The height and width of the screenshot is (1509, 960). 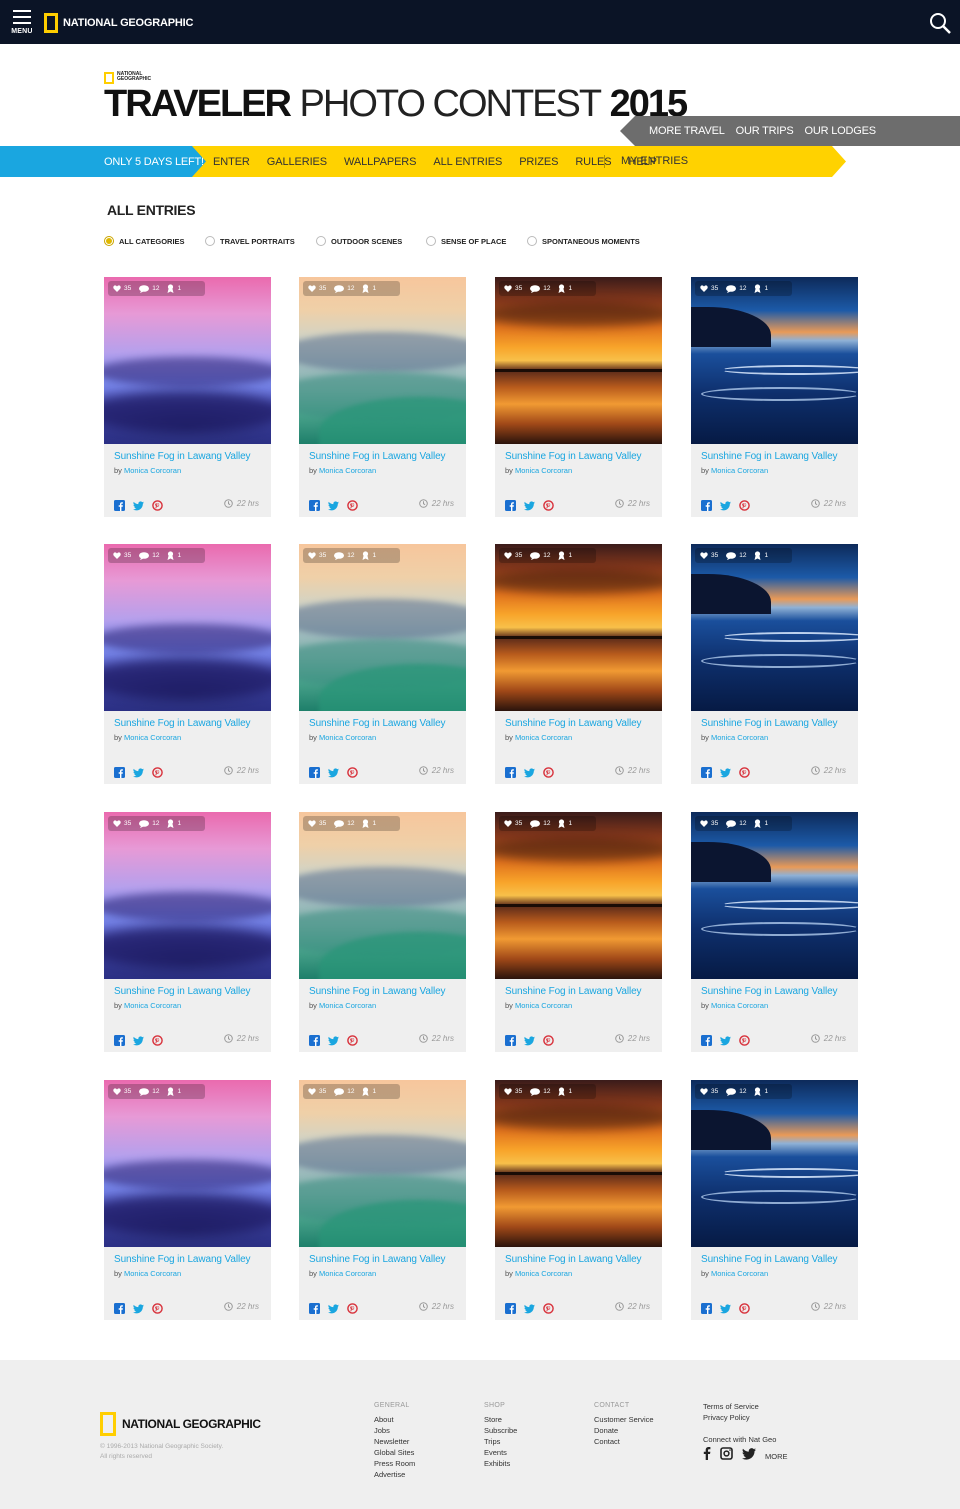 What do you see at coordinates (380, 162) in the screenshot?
I see `nav-wallpapers: WALLPAPERS` at bounding box center [380, 162].